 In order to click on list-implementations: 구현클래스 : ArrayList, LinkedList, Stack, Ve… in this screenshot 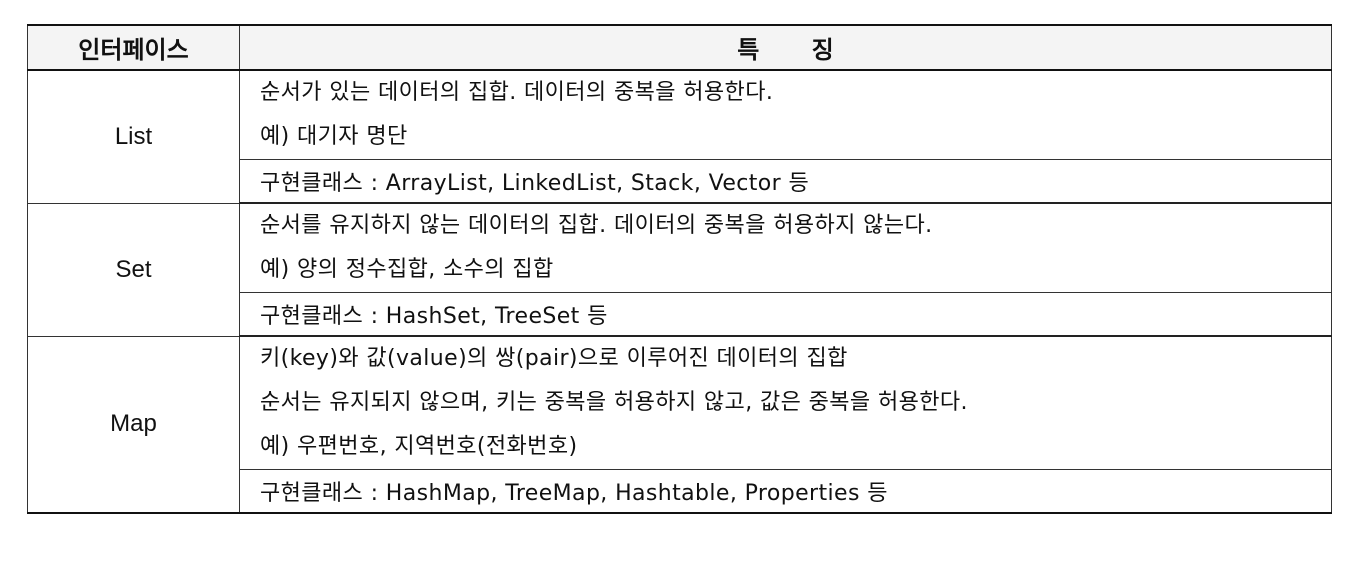, I will do `click(785, 181)`.